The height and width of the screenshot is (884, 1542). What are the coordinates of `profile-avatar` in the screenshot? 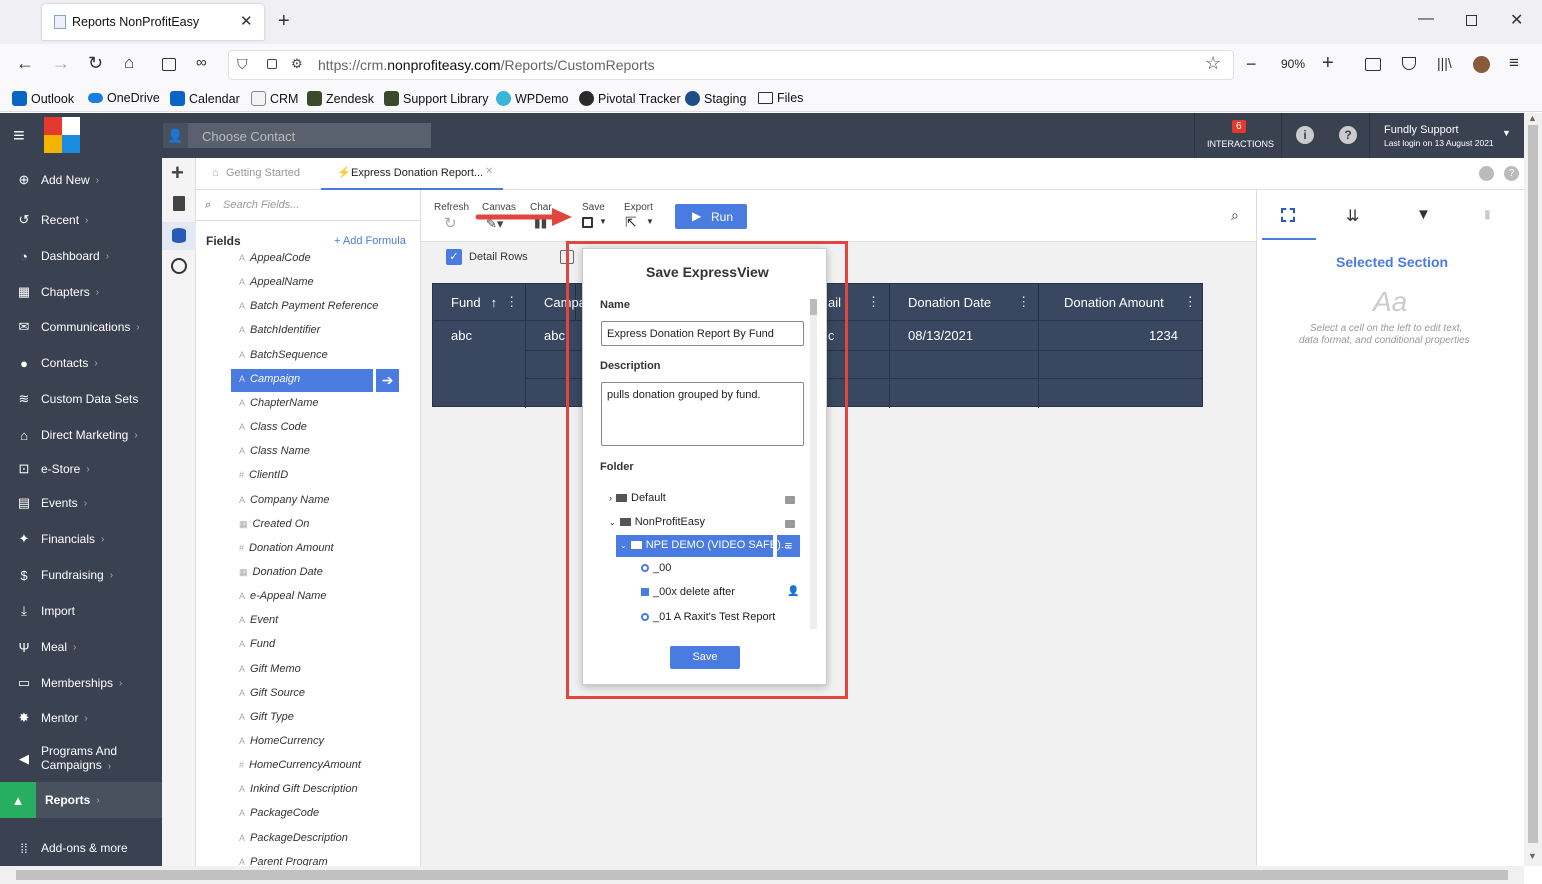 It's located at (1481, 64).